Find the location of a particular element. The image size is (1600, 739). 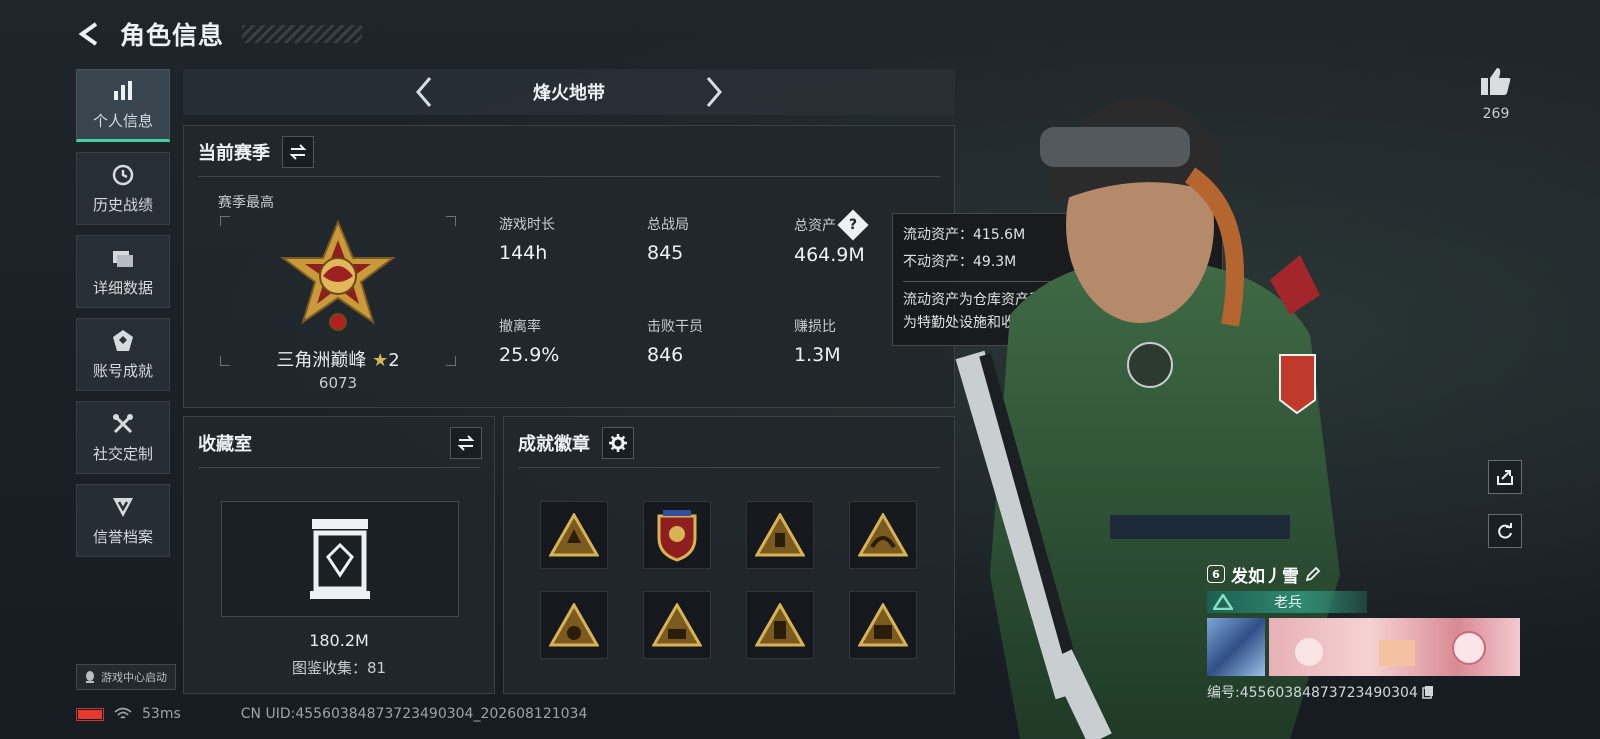

divider is located at coordinates (729, 467).